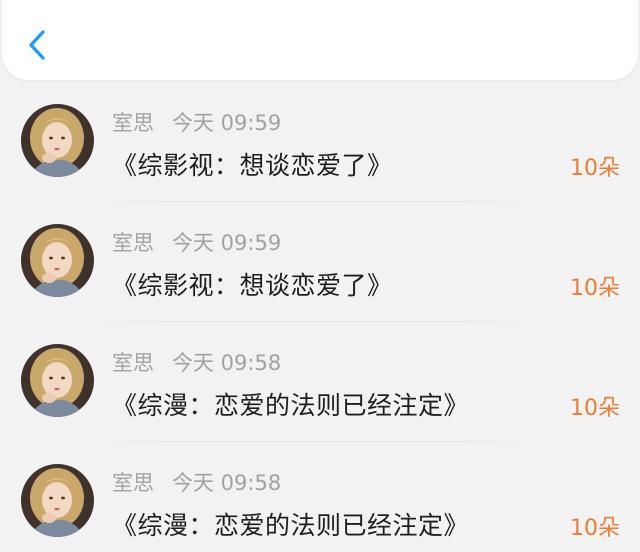 This screenshot has width=640, height=552. Describe the element at coordinates (320, 40) in the screenshot. I see `top-bar` at that location.